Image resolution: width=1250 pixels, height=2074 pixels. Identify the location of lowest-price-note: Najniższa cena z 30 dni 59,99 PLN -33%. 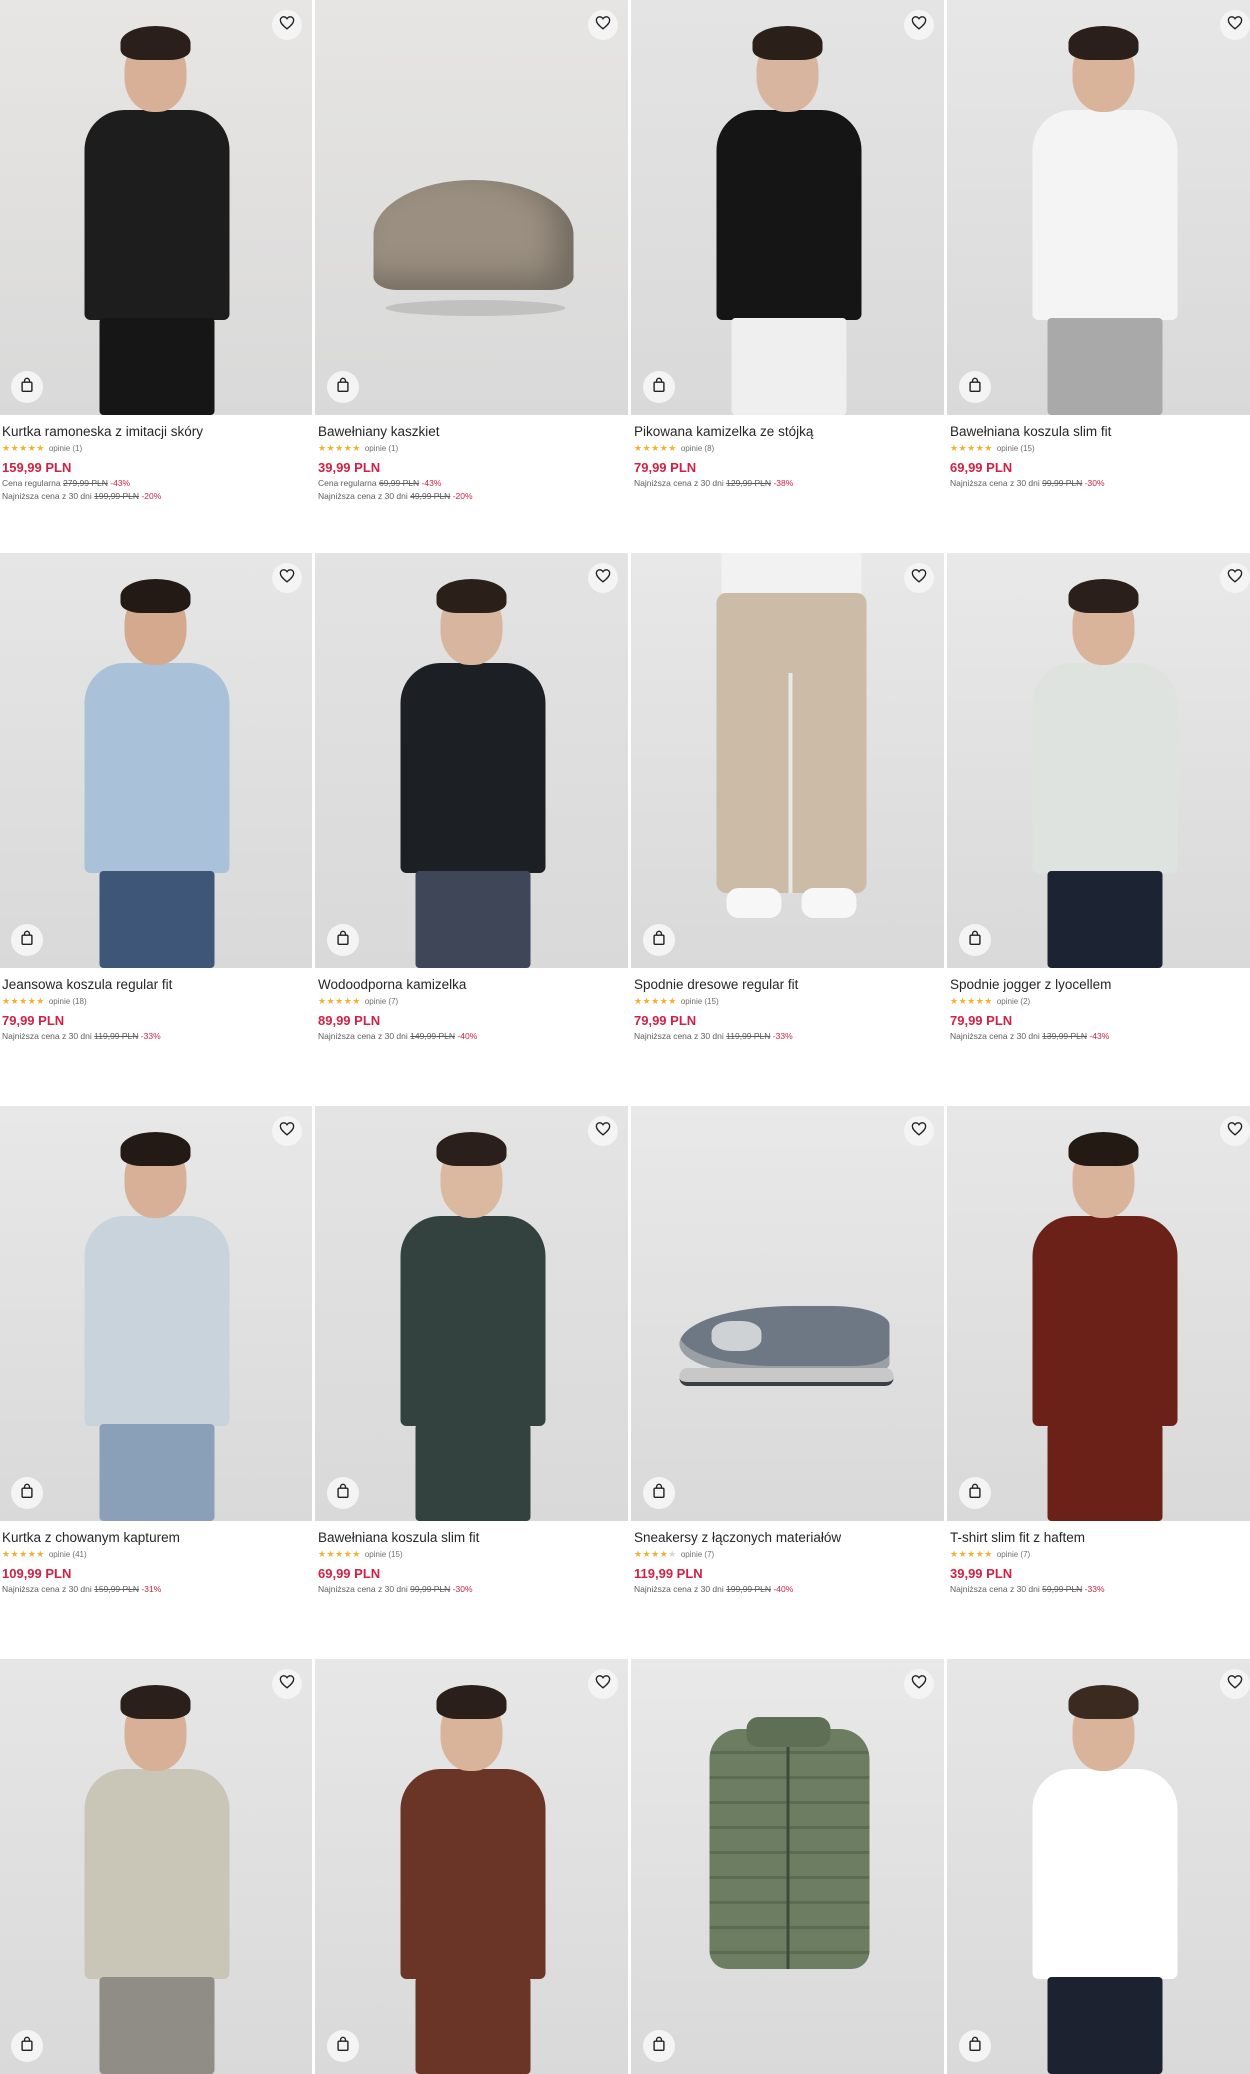
(1027, 1589).